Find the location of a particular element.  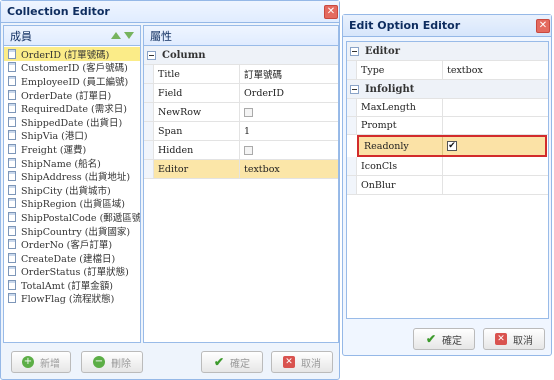

property-row-editor: Editor textbox is located at coordinates (241, 169).